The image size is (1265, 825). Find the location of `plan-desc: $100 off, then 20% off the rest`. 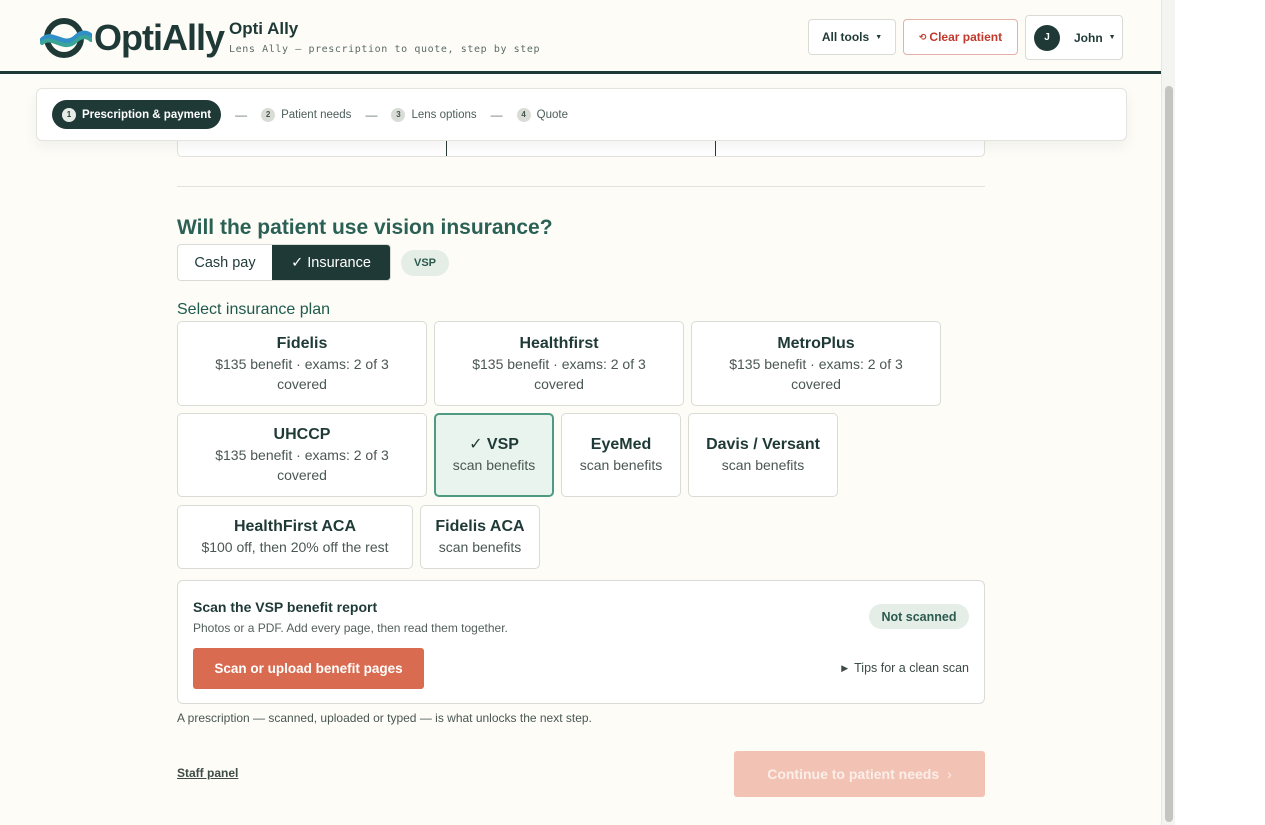

plan-desc: $100 off, then 20% off the rest is located at coordinates (295, 547).